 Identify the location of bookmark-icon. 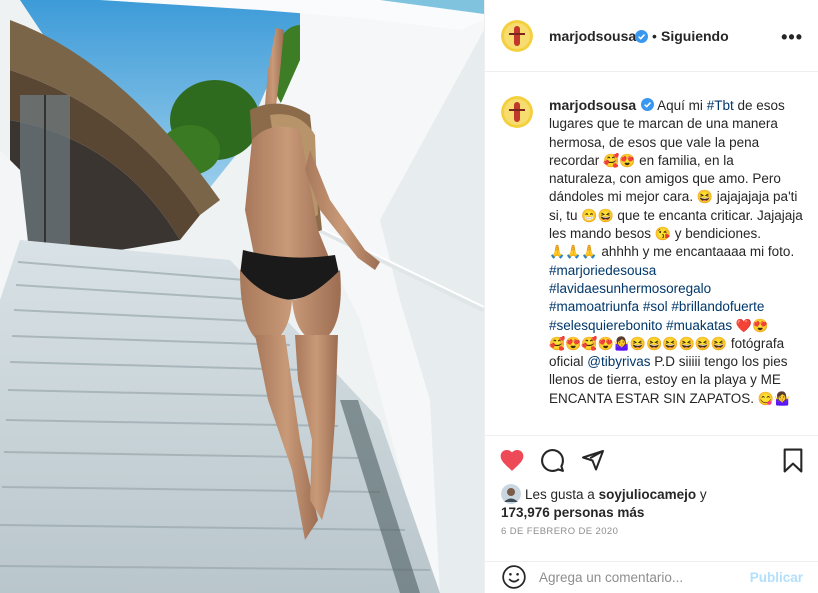
(793, 460).